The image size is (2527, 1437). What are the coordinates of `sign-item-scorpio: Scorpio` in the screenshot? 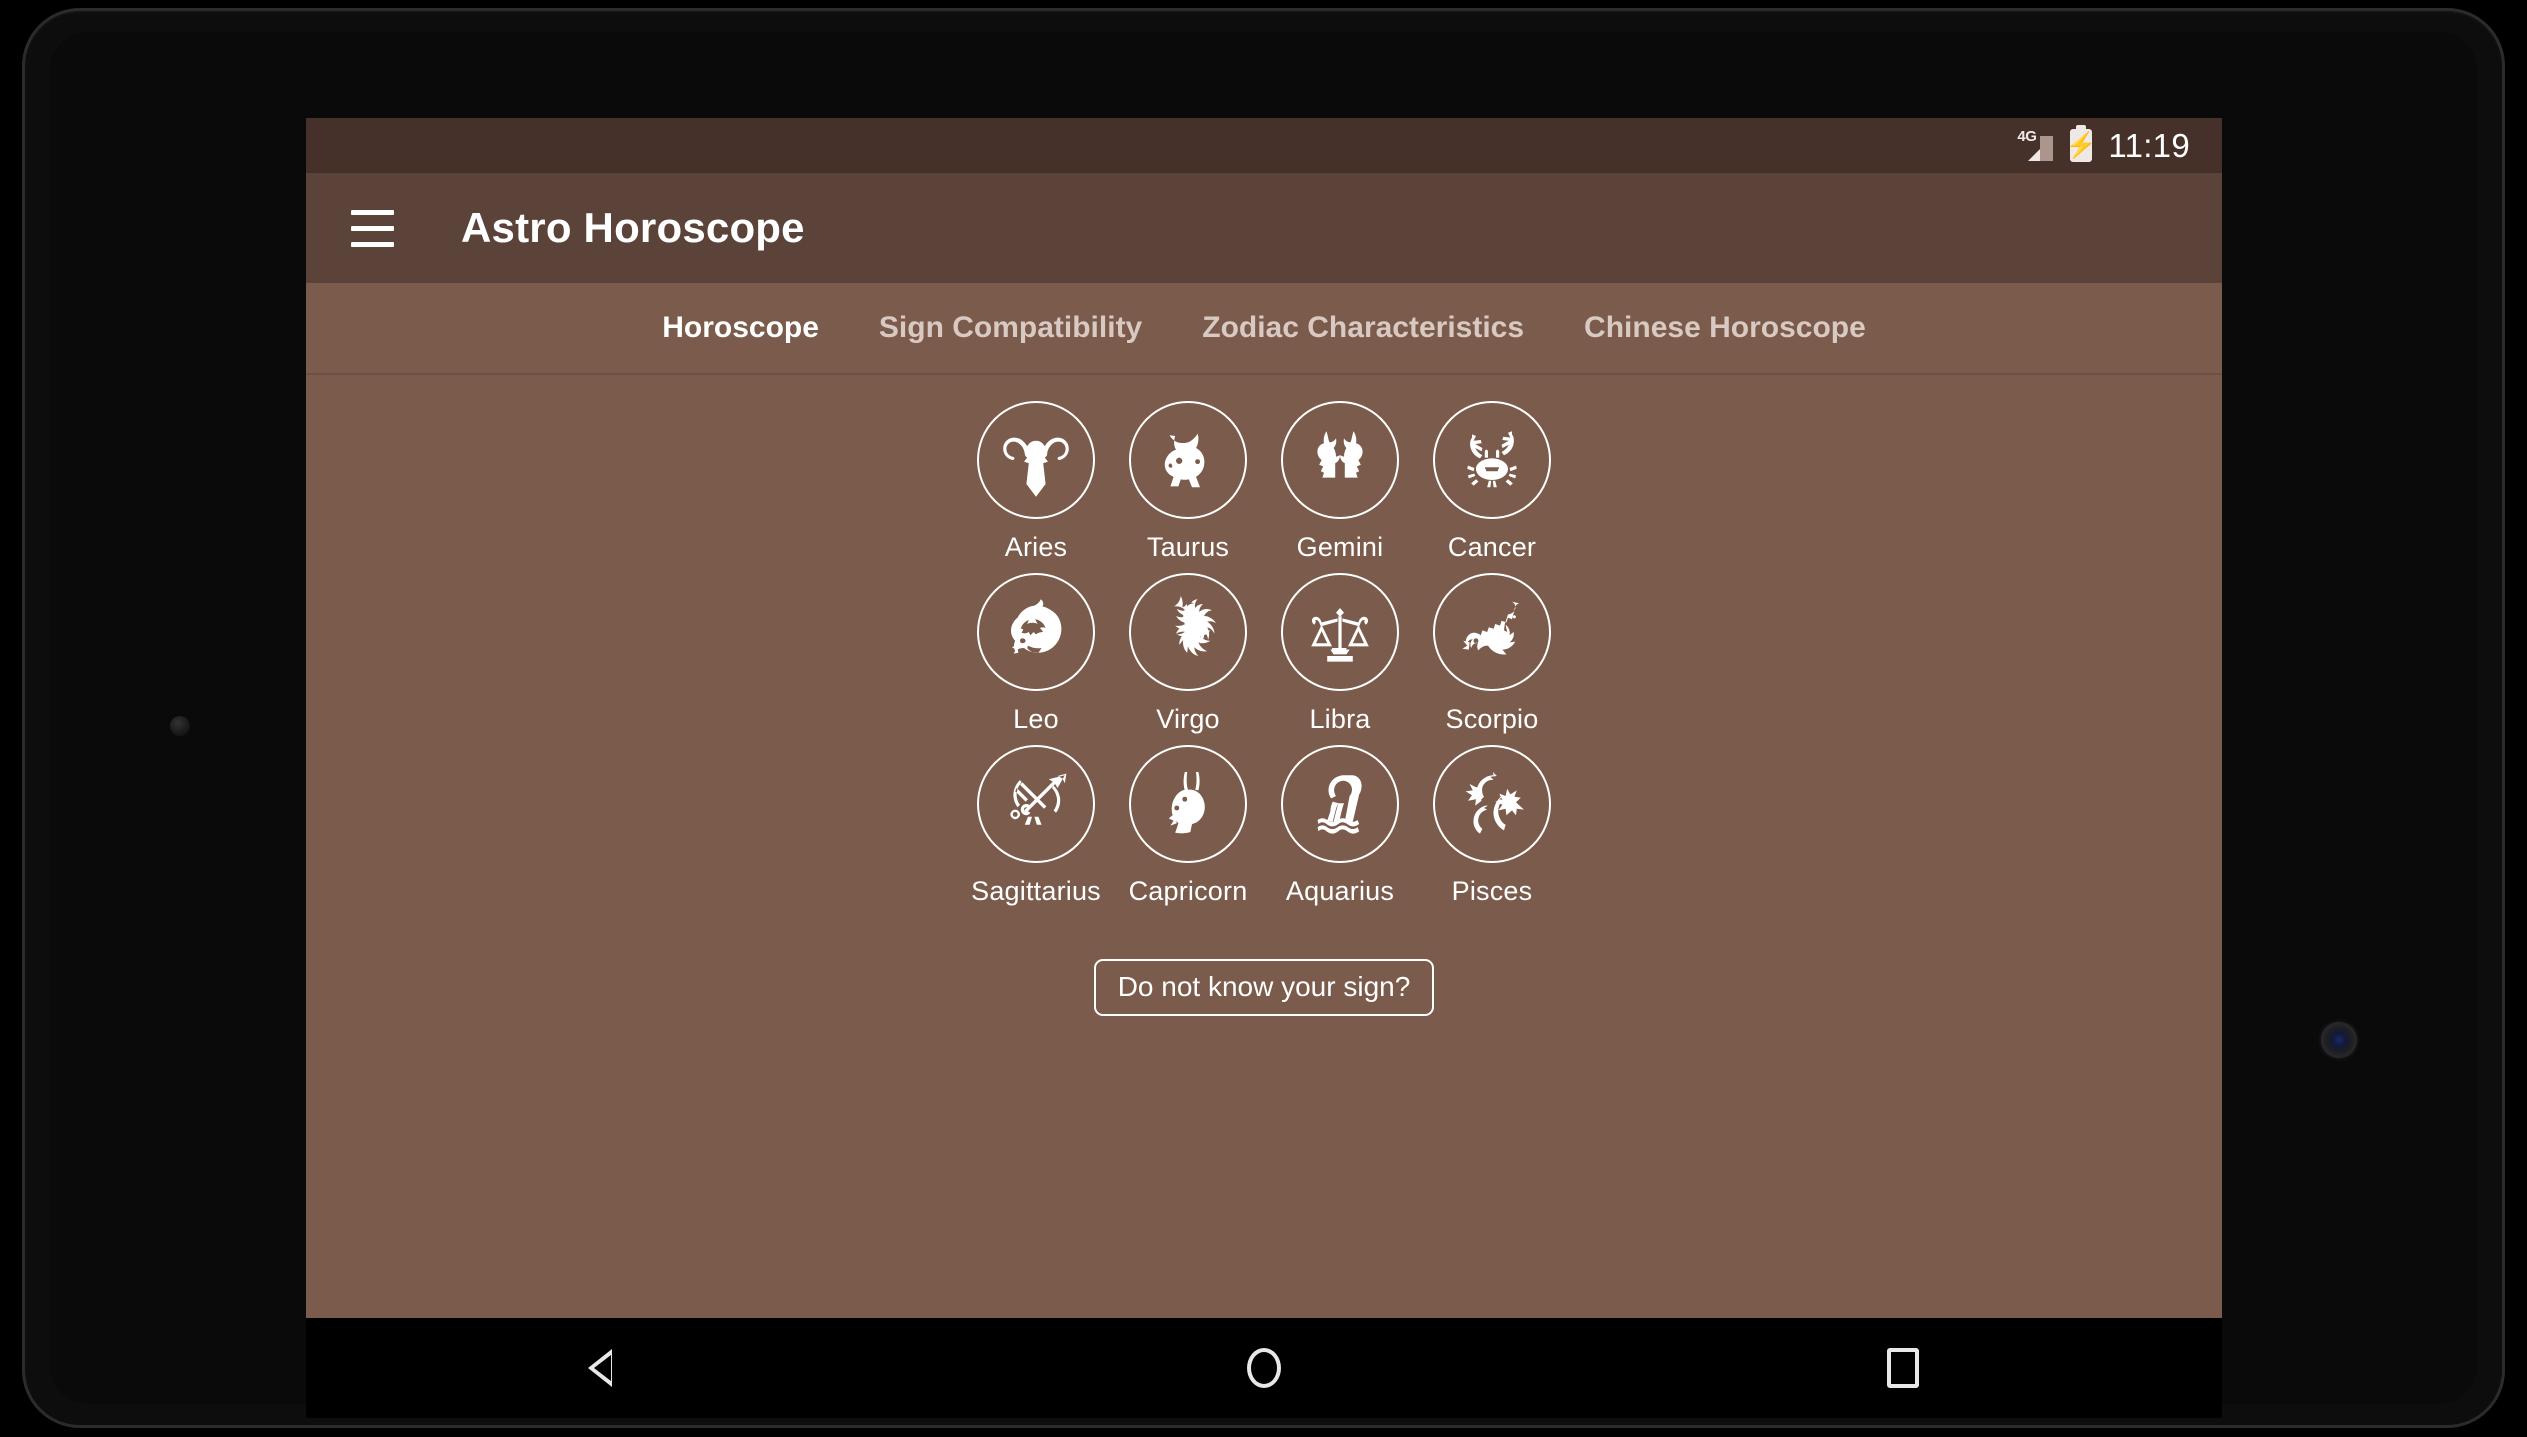 It's located at (1492, 653).